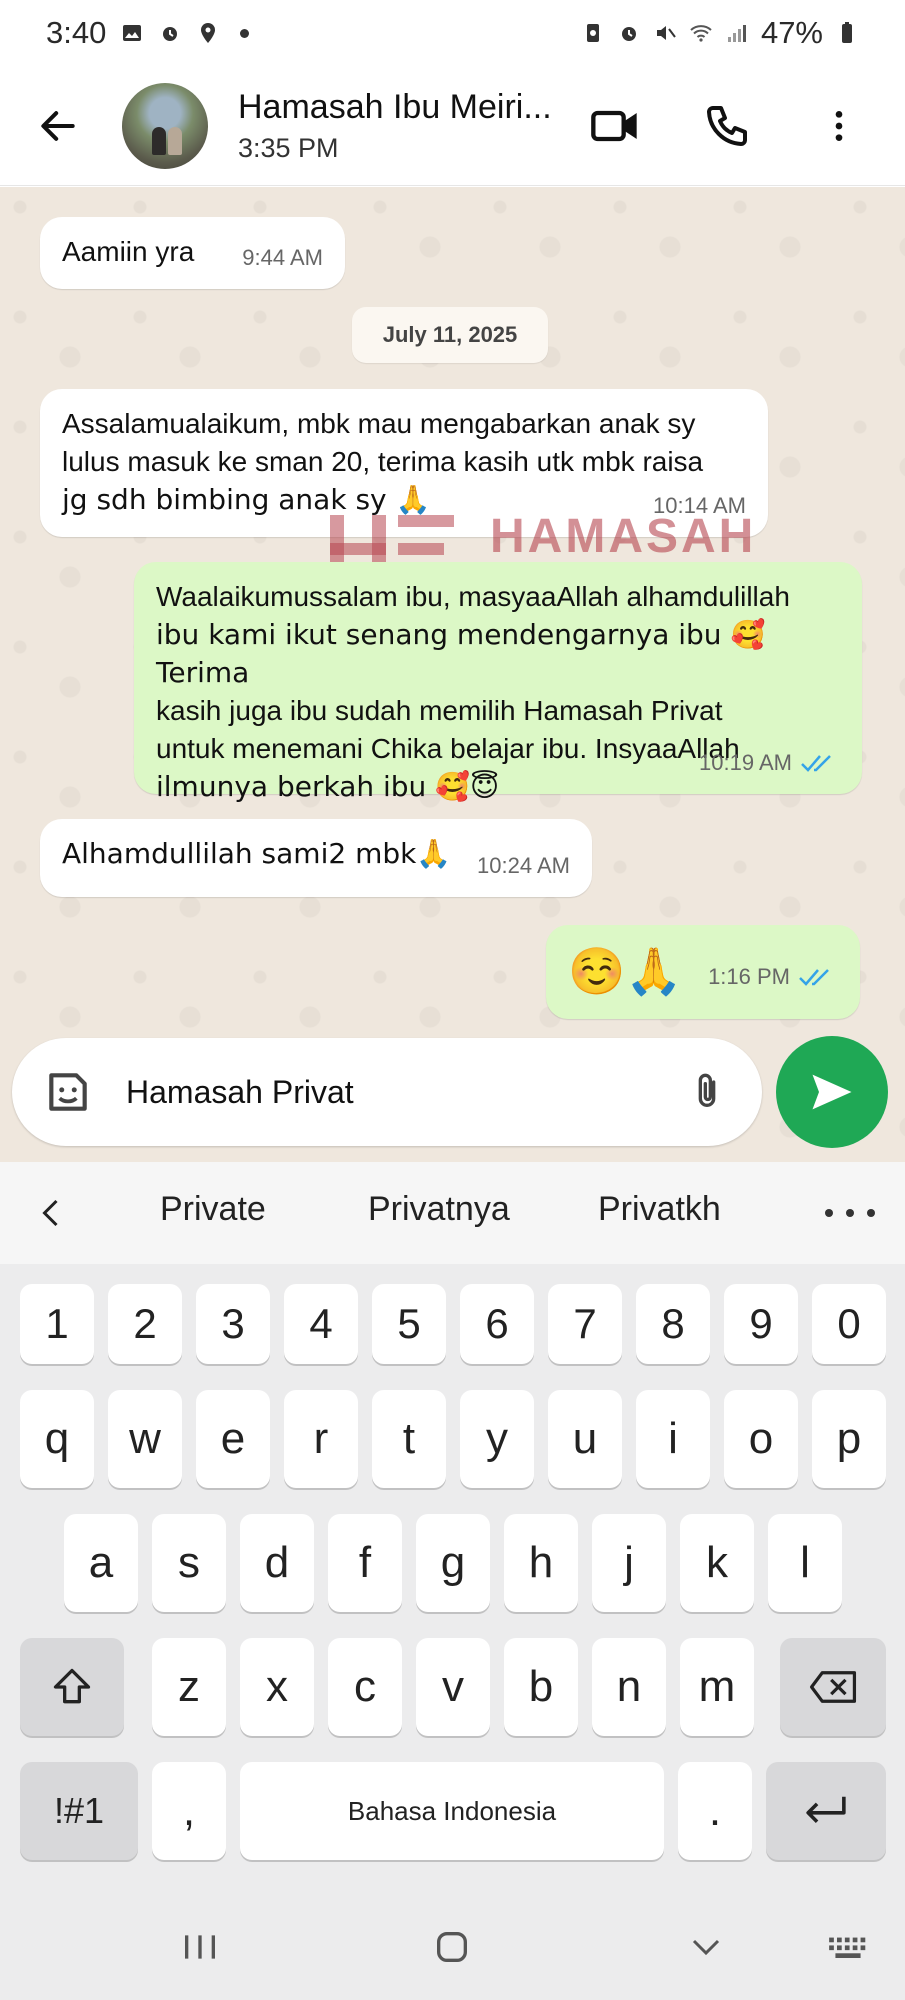 The image size is (905, 2000). Describe the element at coordinates (450, 335) in the screenshot. I see `date-separator: July 11, 2025` at that location.